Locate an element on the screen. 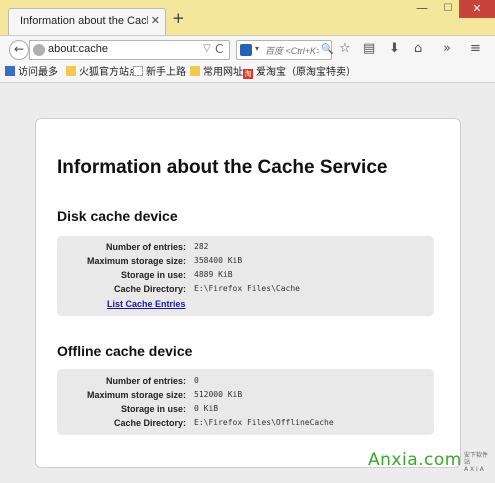 The width and height of the screenshot is (495, 483). search-bar: 🐾 ▾ 百度 <Ctrl+K> 🔍 is located at coordinates (284, 50).